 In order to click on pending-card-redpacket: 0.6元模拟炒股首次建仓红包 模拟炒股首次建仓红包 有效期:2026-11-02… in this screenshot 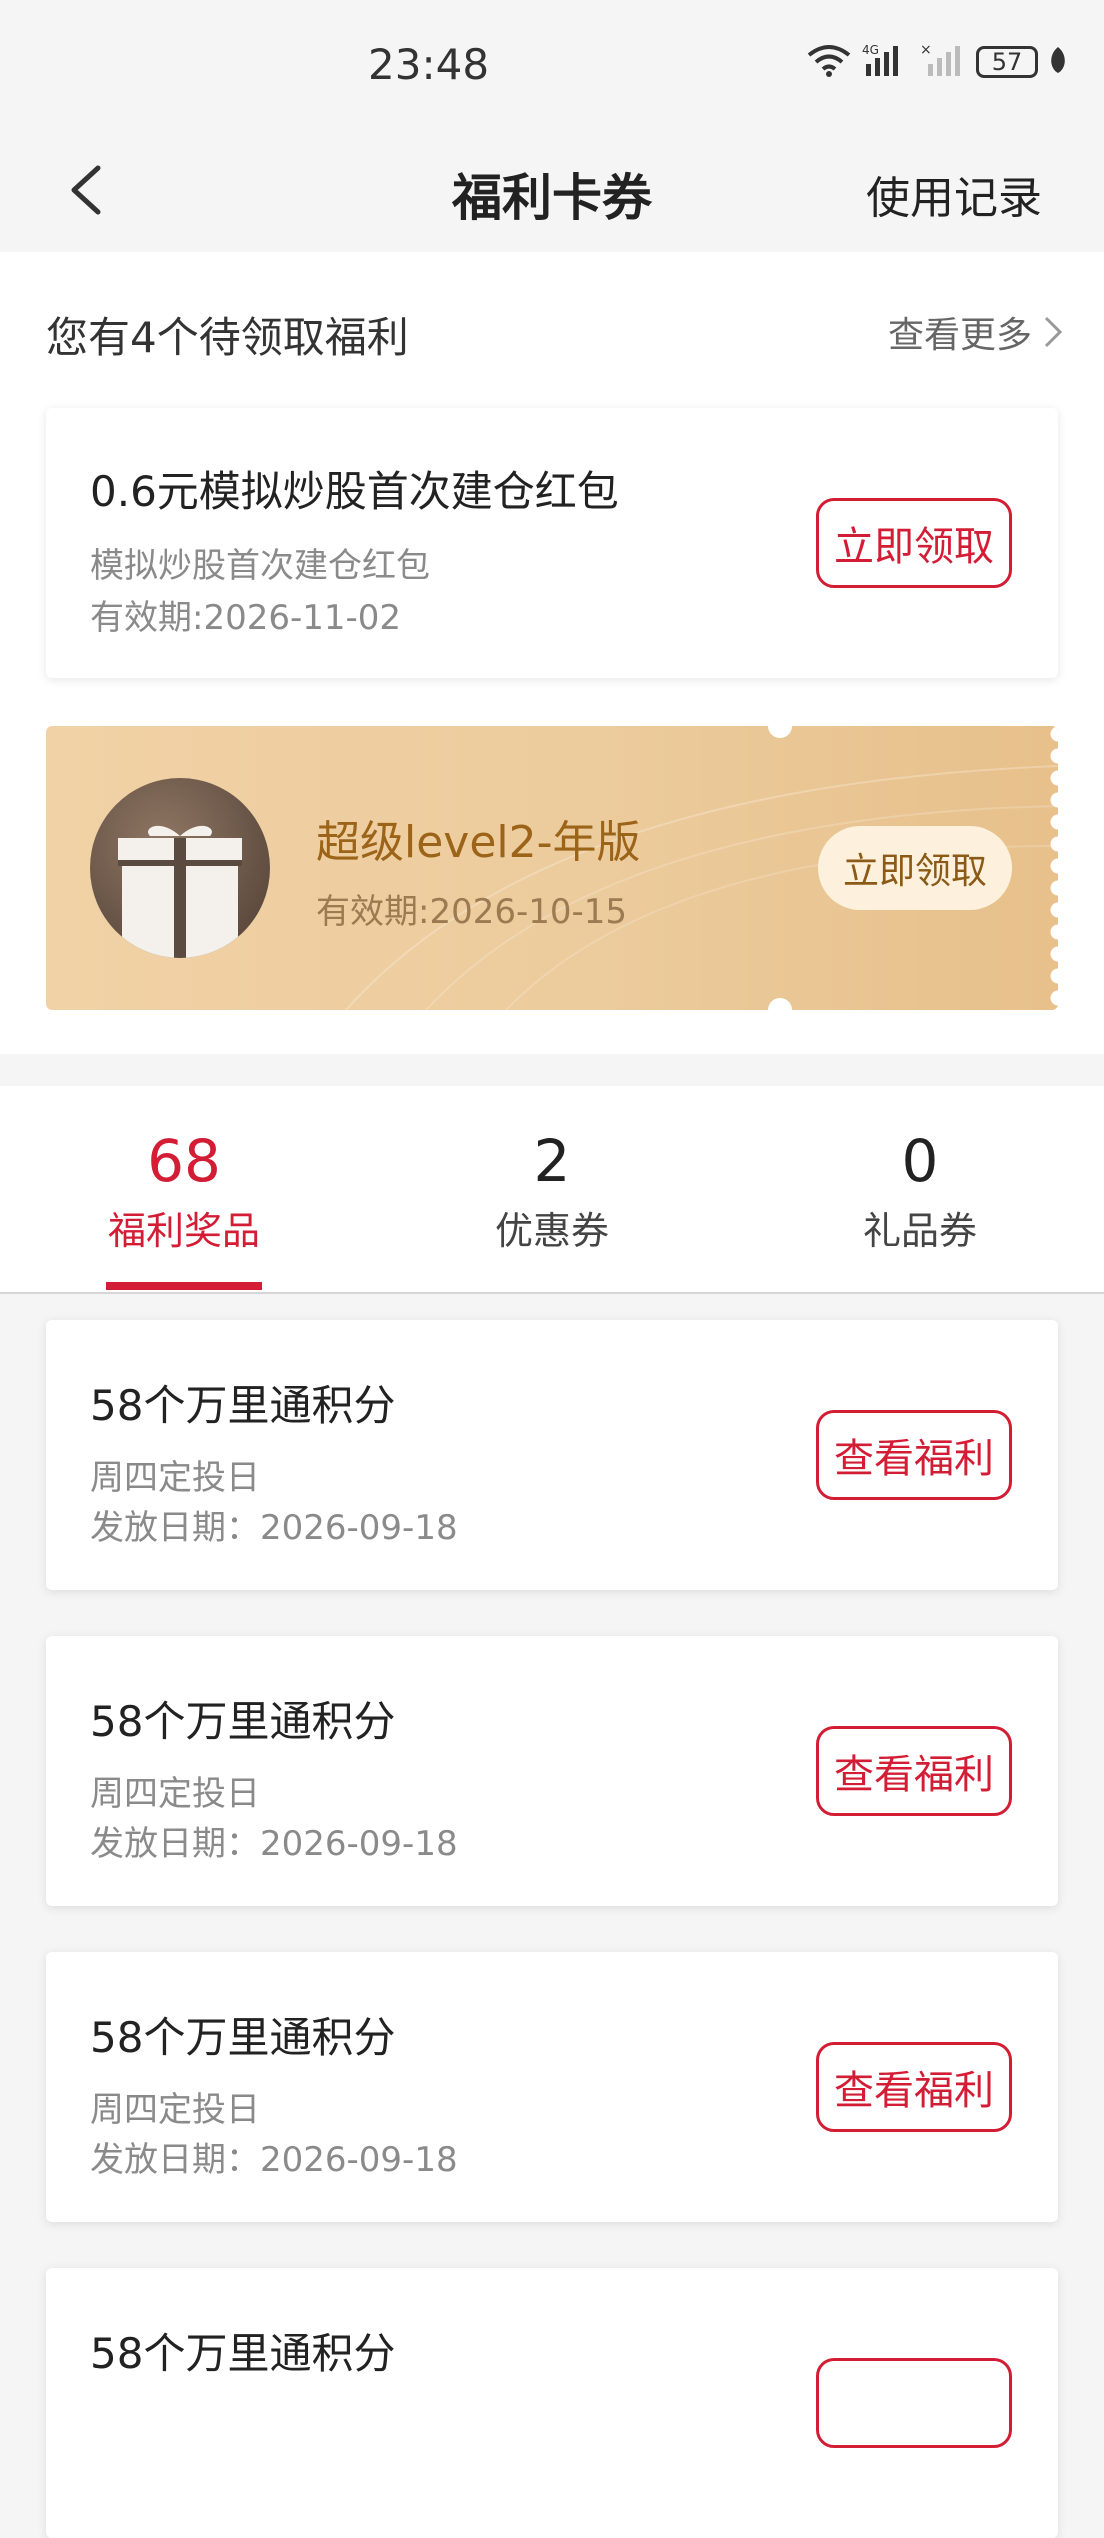, I will do `click(552, 543)`.